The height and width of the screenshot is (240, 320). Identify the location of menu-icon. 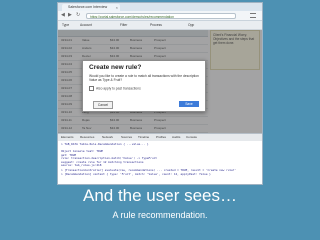
(253, 15).